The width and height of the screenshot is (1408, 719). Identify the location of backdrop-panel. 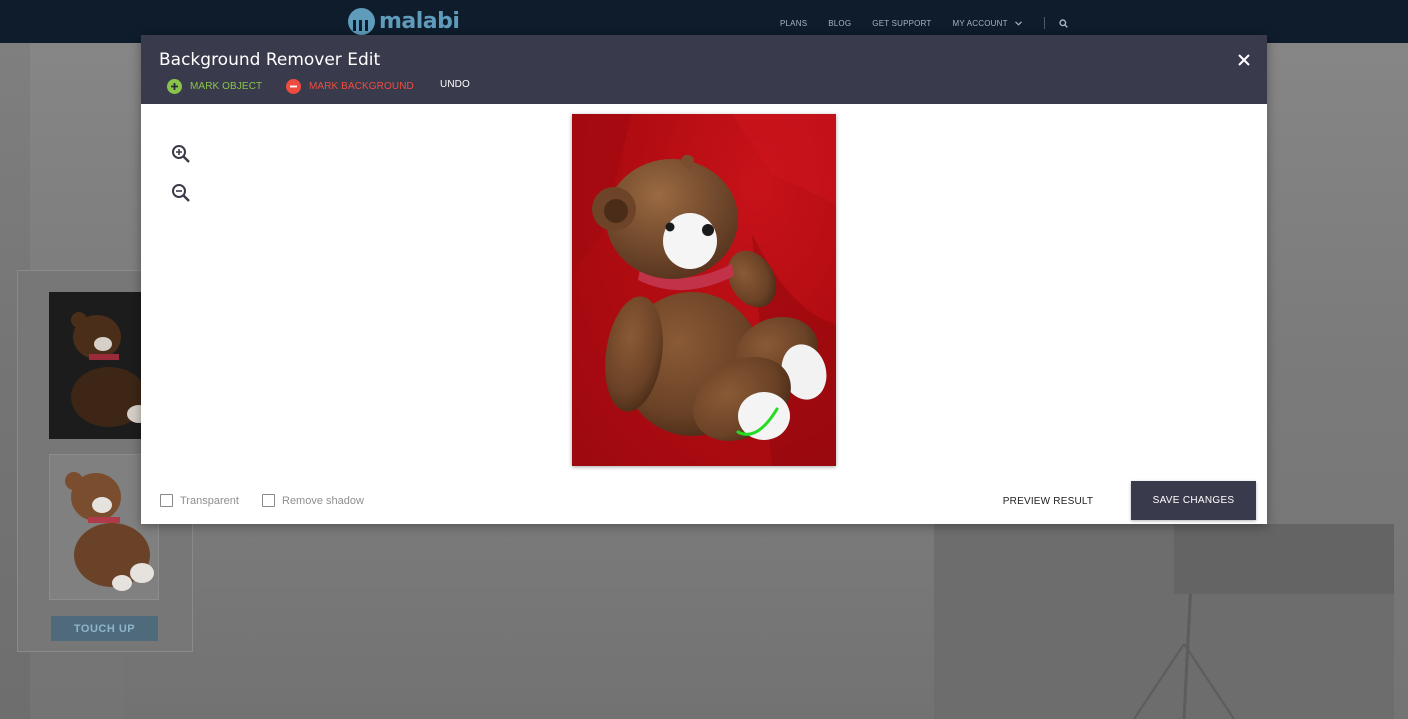
(1164, 621).